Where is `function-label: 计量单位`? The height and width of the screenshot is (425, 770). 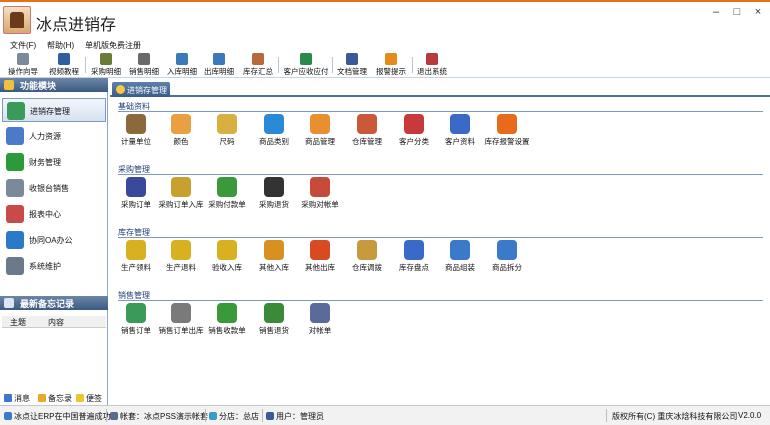
function-label: 计量单位 is located at coordinates (136, 141).